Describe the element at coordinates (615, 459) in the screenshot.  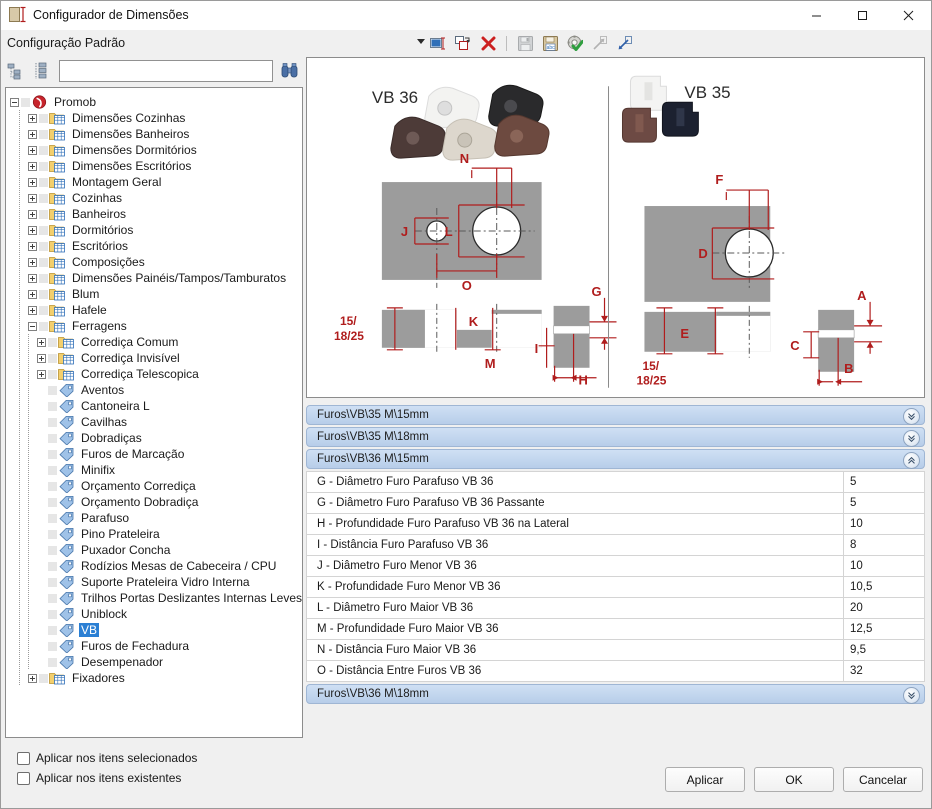
I see `accordion-header: Furos\VB\36 M\15mm` at that location.